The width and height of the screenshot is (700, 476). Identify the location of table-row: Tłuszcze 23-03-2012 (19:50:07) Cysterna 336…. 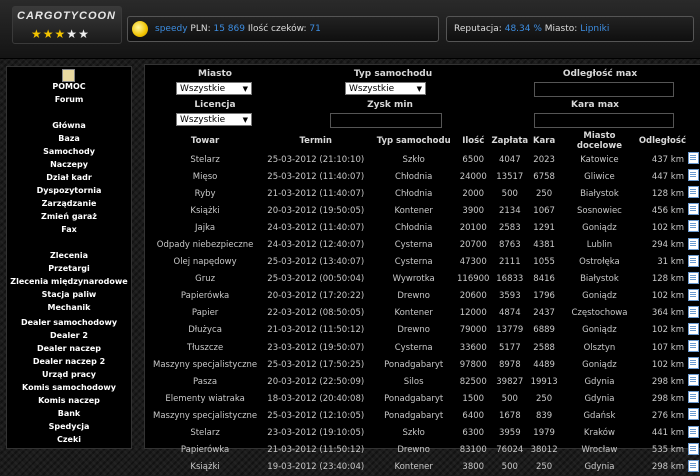
(425, 347).